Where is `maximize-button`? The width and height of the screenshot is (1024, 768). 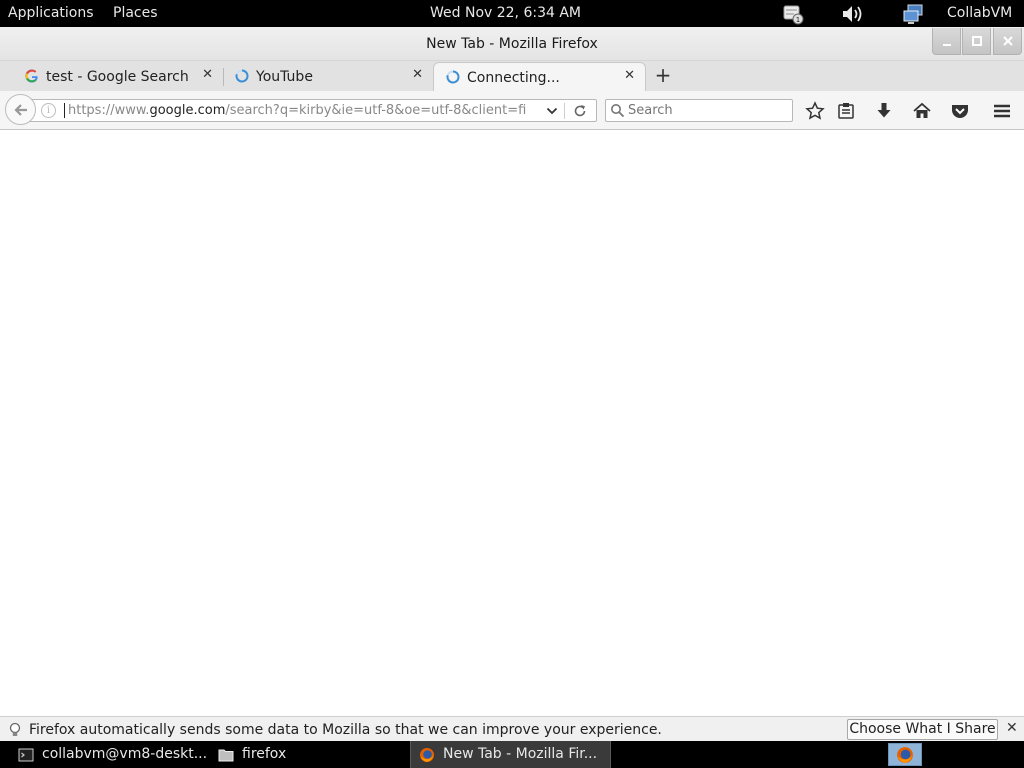
maximize-button is located at coordinates (976, 41).